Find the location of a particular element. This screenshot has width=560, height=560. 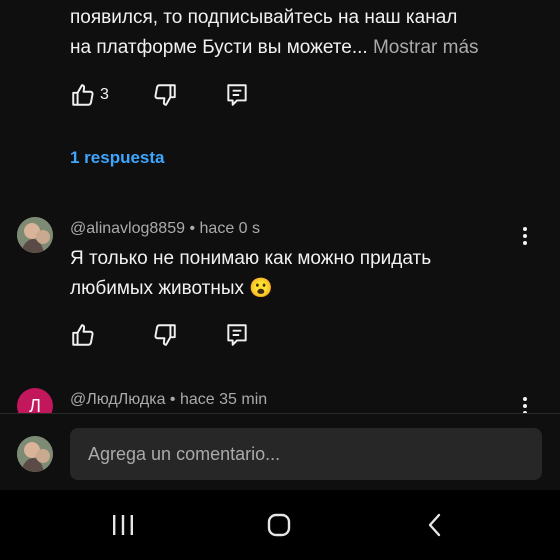

home-icon is located at coordinates (279, 525).